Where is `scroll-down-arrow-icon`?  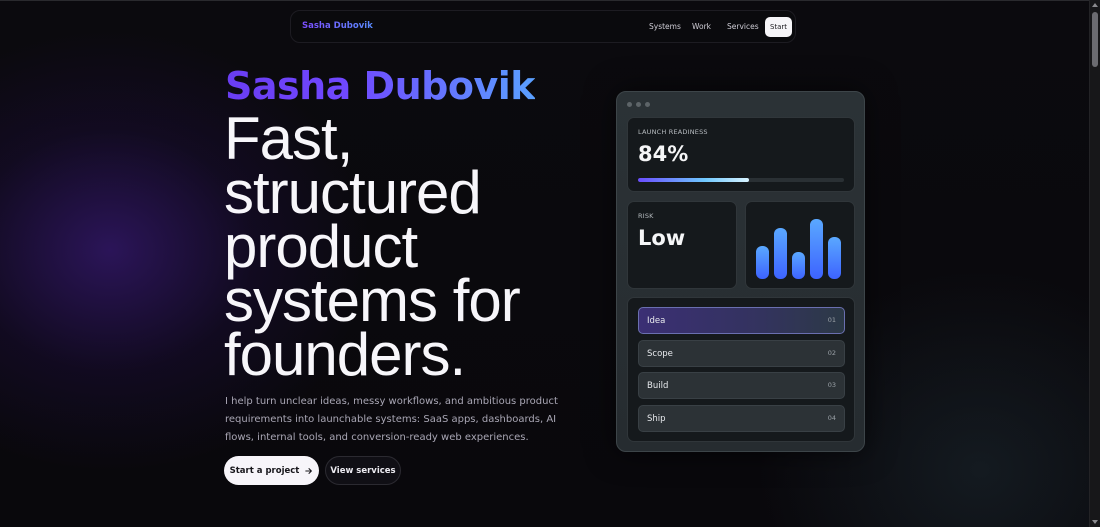 scroll-down-arrow-icon is located at coordinates (1095, 522).